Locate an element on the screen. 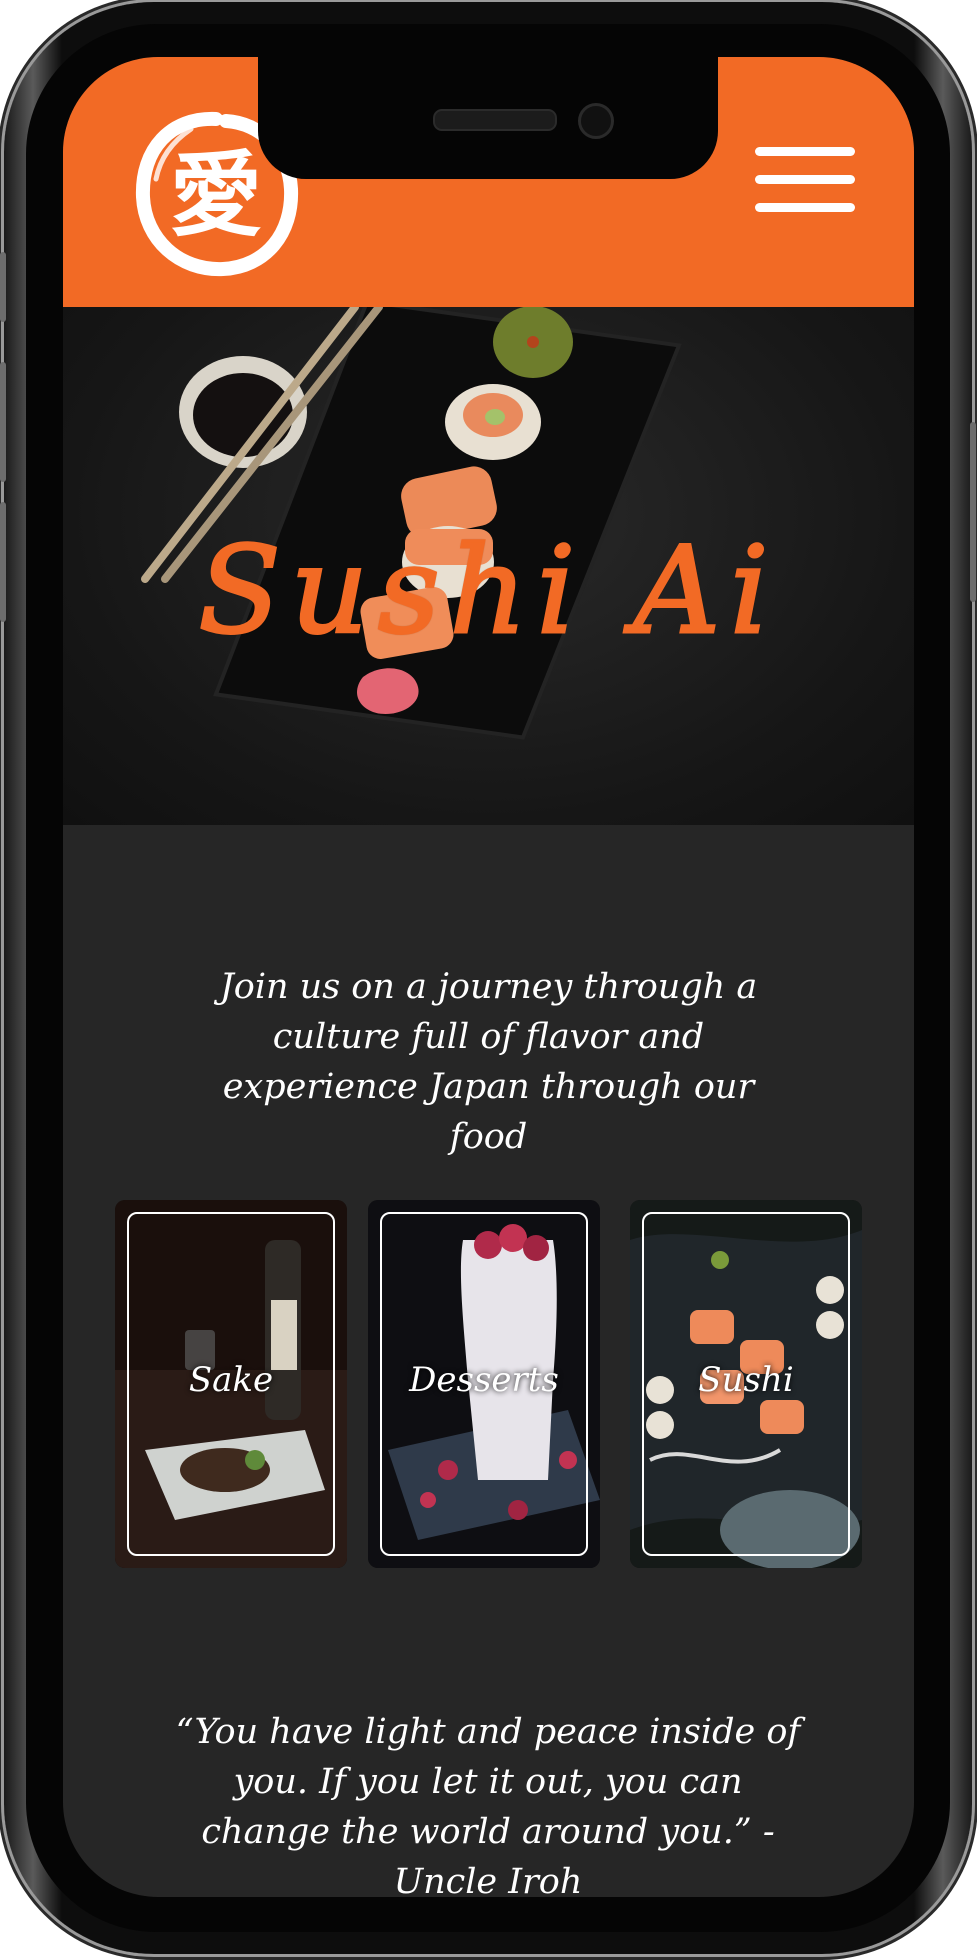  card-desserts: Desserts is located at coordinates (484, 1384).